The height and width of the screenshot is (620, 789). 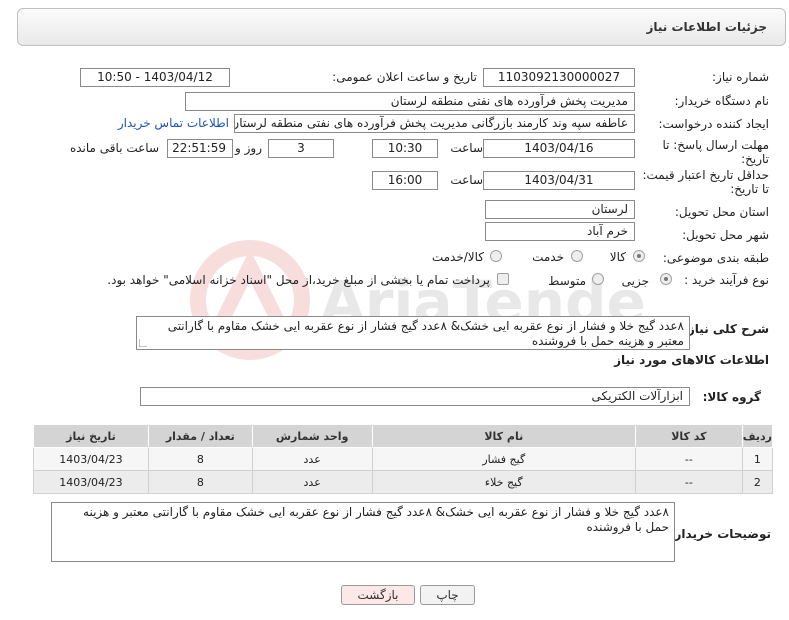 What do you see at coordinates (503, 436) in the screenshot?
I see `col-header-name: نام کالا` at bounding box center [503, 436].